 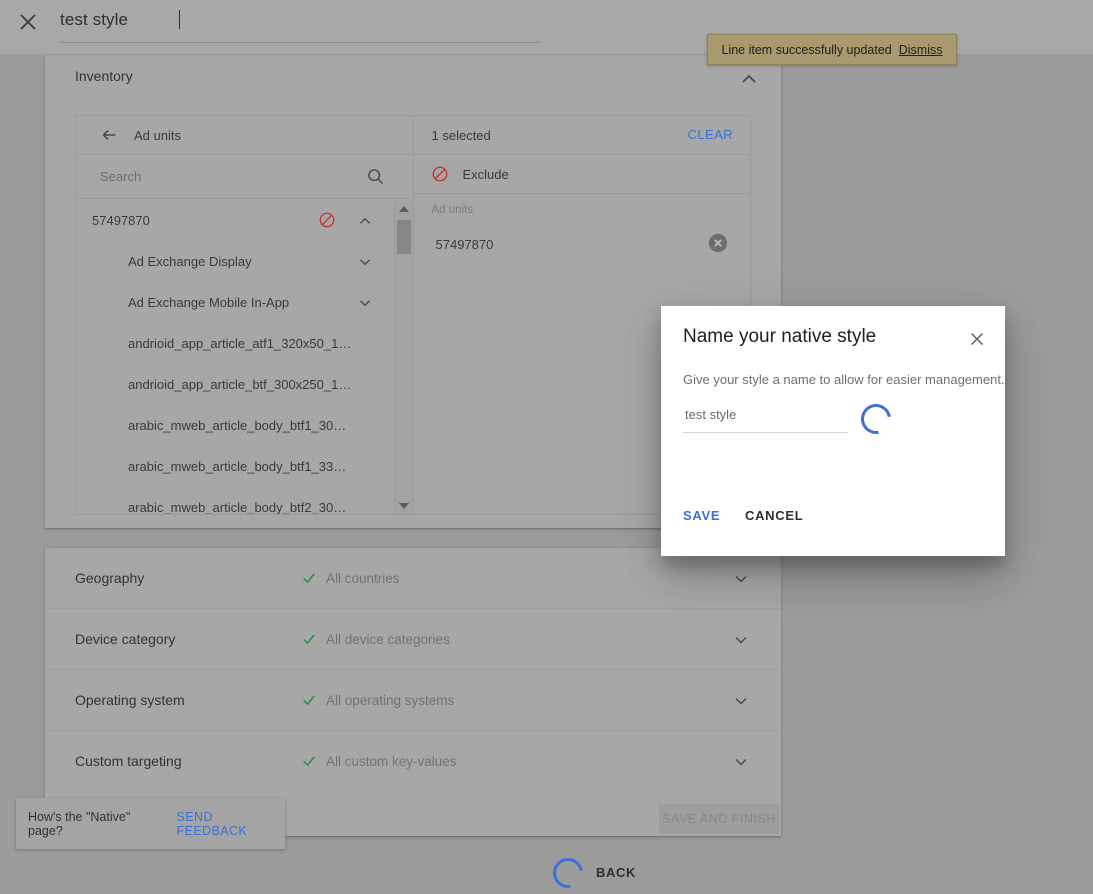 I want to click on scrollbar-thumb, so click(x=403, y=237).